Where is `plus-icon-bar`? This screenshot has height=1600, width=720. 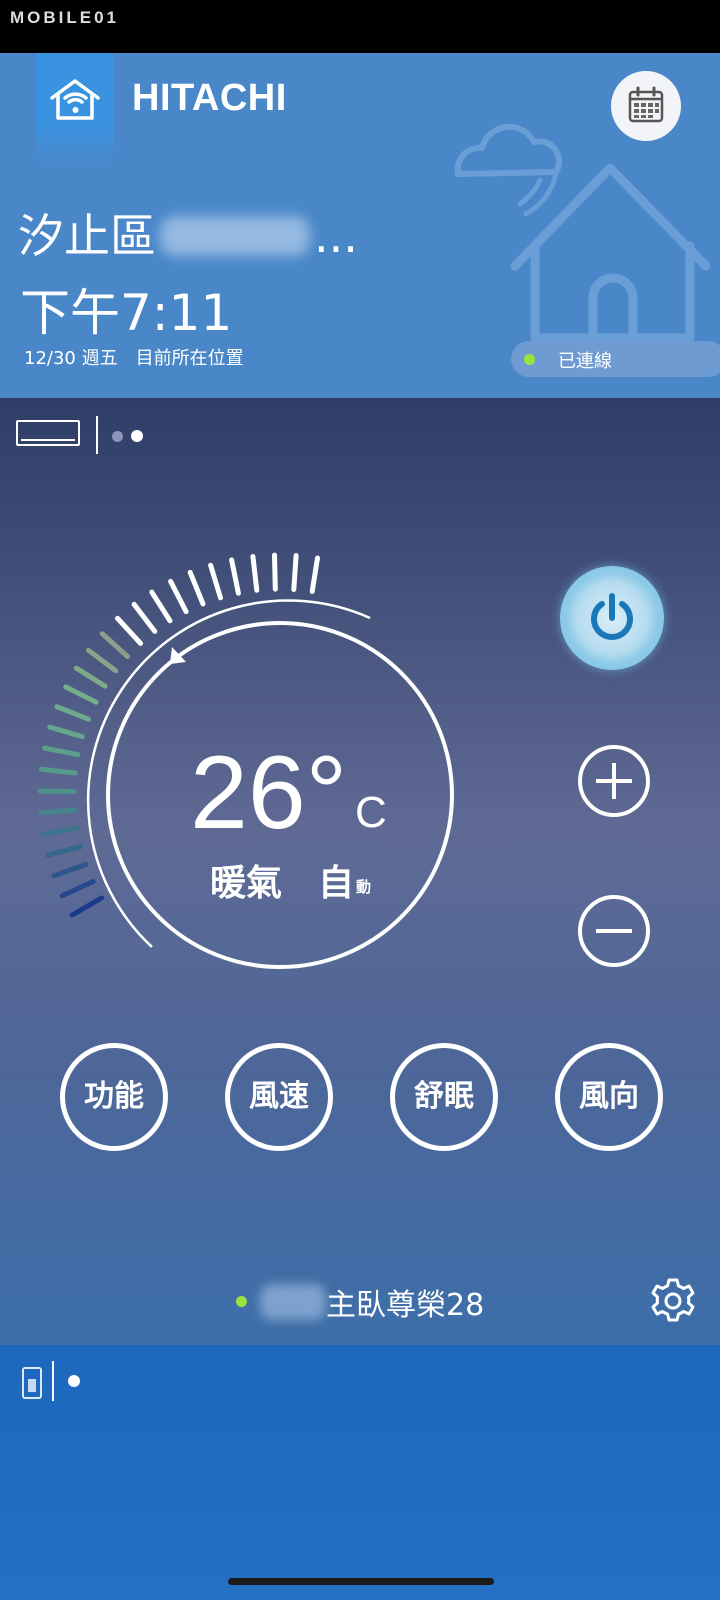
plus-icon-bar is located at coordinates (614, 781).